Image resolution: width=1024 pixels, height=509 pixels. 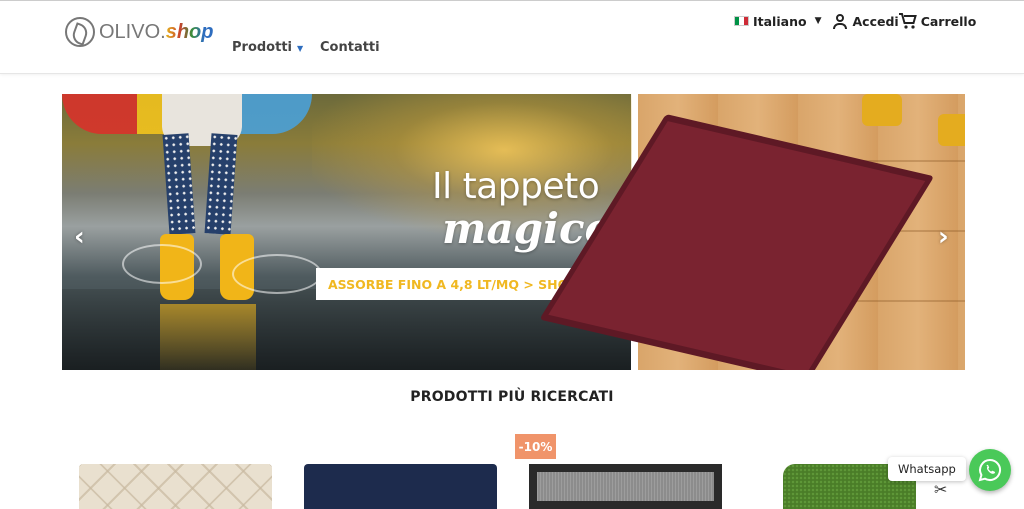 What do you see at coordinates (512, 397) in the screenshot?
I see `section-title: PRODOTTI PIÙ RICERCATI` at bounding box center [512, 397].